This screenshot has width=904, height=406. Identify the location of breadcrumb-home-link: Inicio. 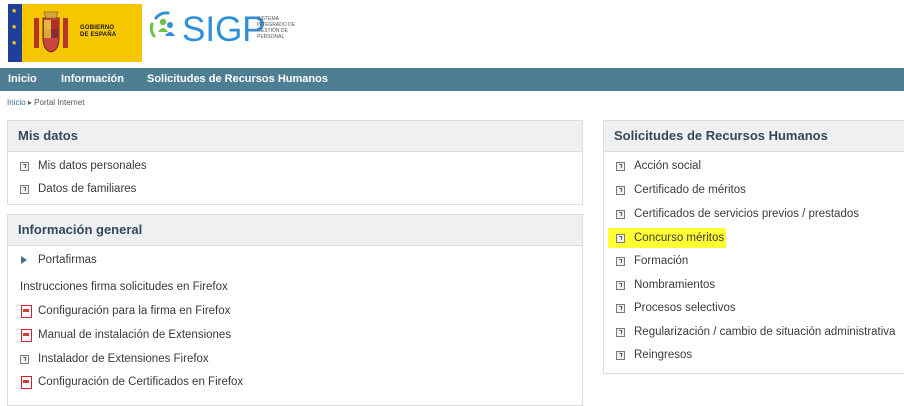
(16, 102).